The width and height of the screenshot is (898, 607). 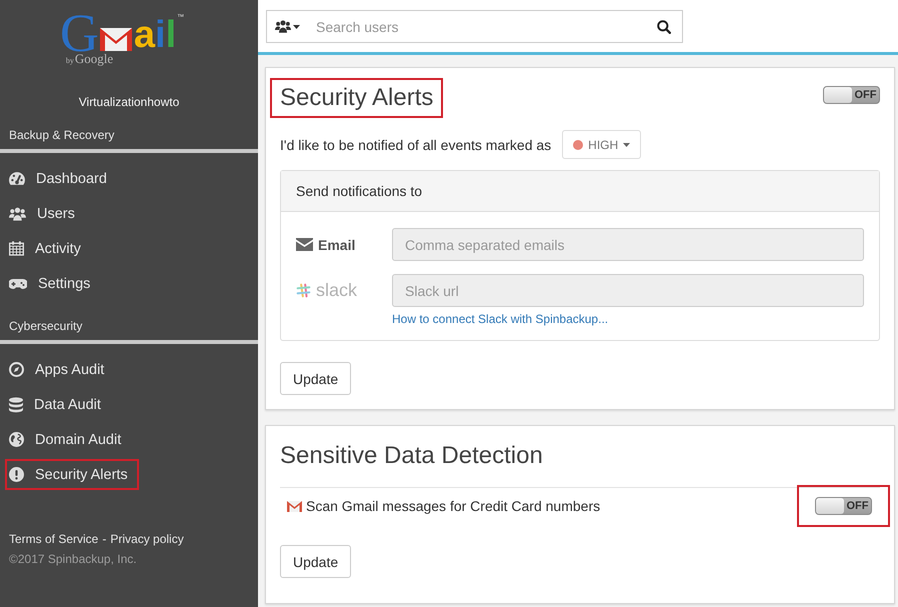 I want to click on copyright-text: ©2017 Spinbackup, Inc., so click(x=73, y=559).